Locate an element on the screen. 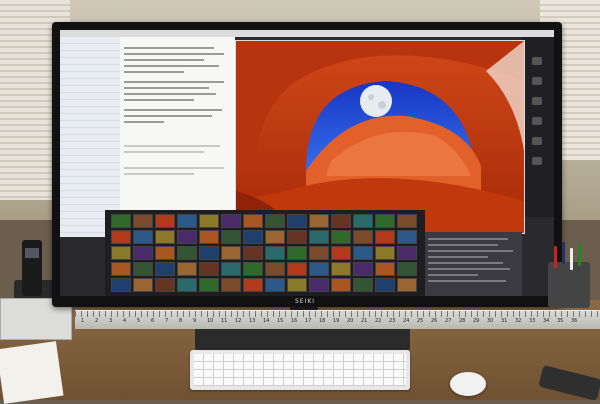 This screenshot has width=600, height=404. mail-message-list is located at coordinates (90, 137).